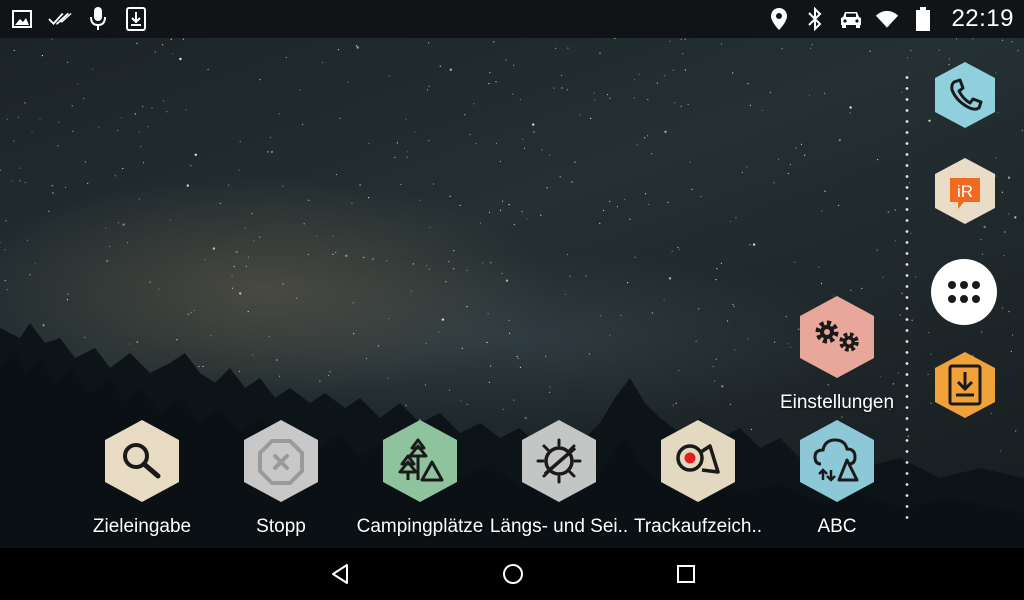  I want to click on cloud-signal-icon, so click(837, 461).